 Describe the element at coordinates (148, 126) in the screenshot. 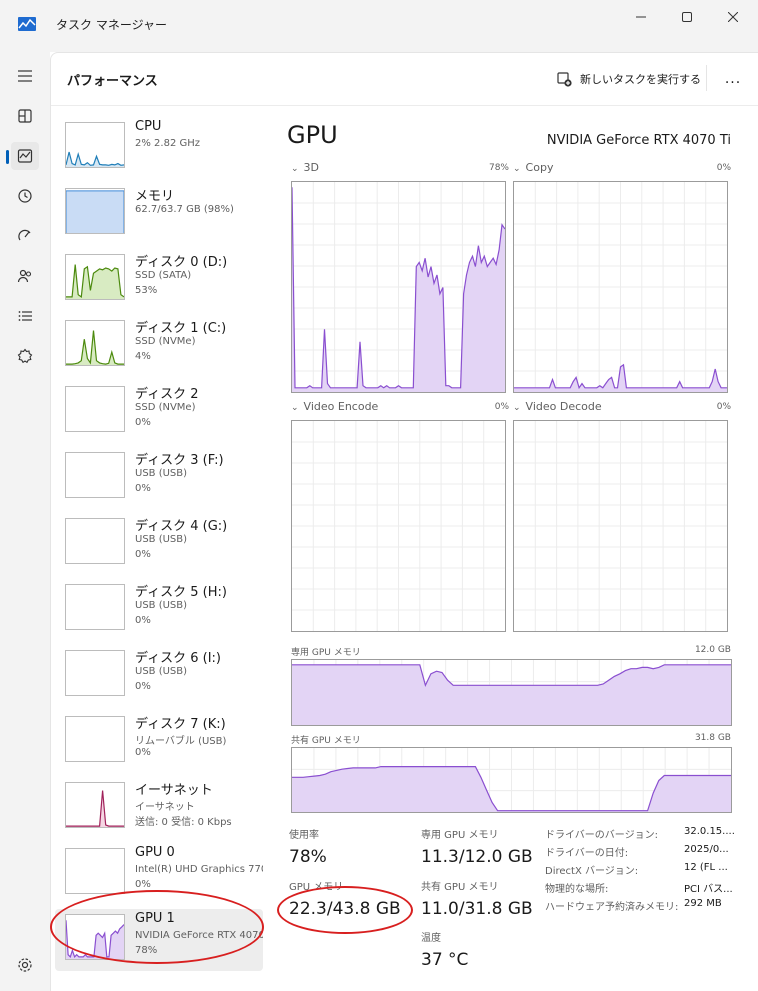

I see `resource-name: CPU` at that location.